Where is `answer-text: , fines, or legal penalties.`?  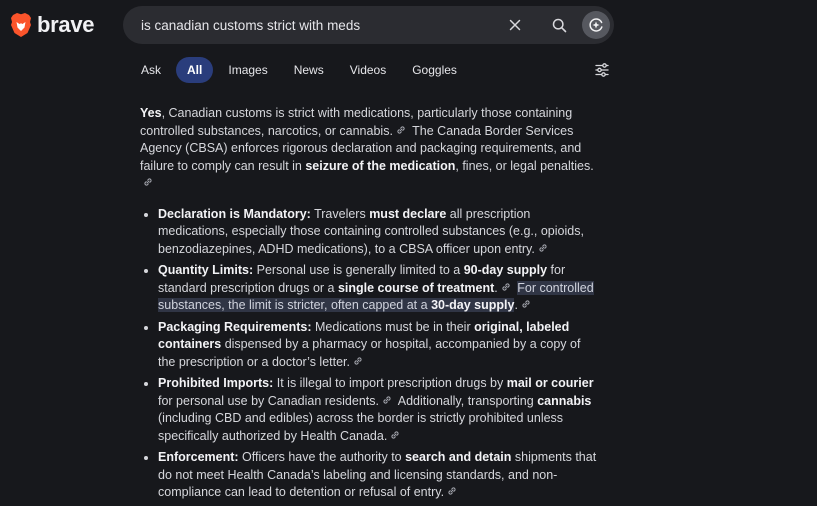 answer-text: , fines, or legal penalties. is located at coordinates (524, 165).